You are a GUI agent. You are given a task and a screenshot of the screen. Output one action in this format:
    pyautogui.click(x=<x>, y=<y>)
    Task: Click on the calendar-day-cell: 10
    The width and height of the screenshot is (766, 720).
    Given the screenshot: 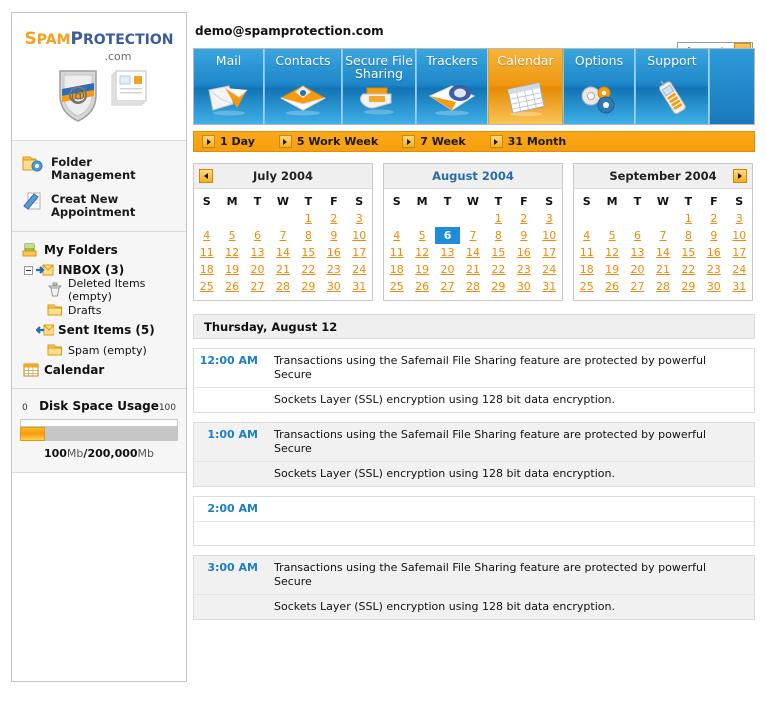 What is the action you would take?
    pyautogui.click(x=359, y=235)
    